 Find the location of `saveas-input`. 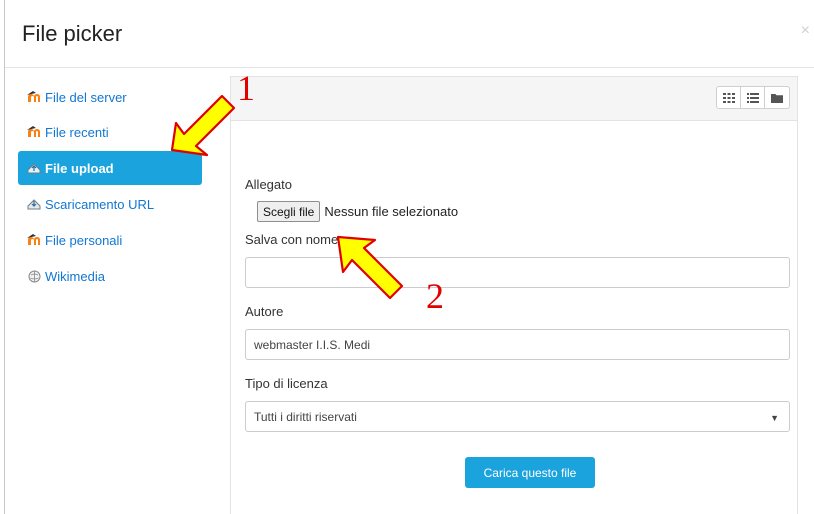

saveas-input is located at coordinates (517, 272).